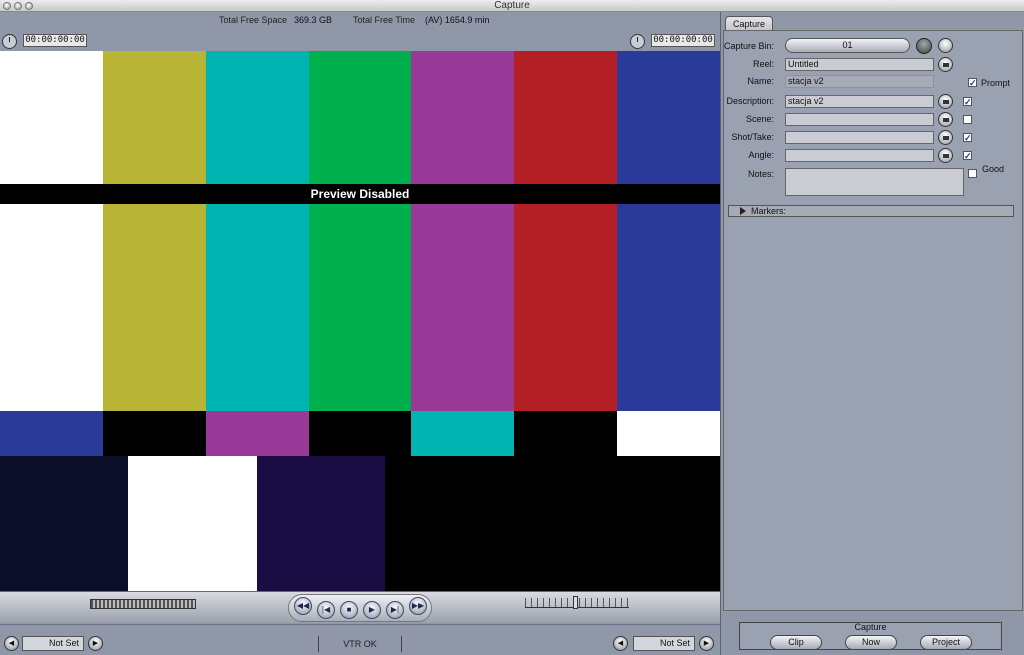 The height and width of the screenshot is (655, 1024). Describe the element at coordinates (945, 101) in the screenshot. I see `description-slate-icon` at that location.